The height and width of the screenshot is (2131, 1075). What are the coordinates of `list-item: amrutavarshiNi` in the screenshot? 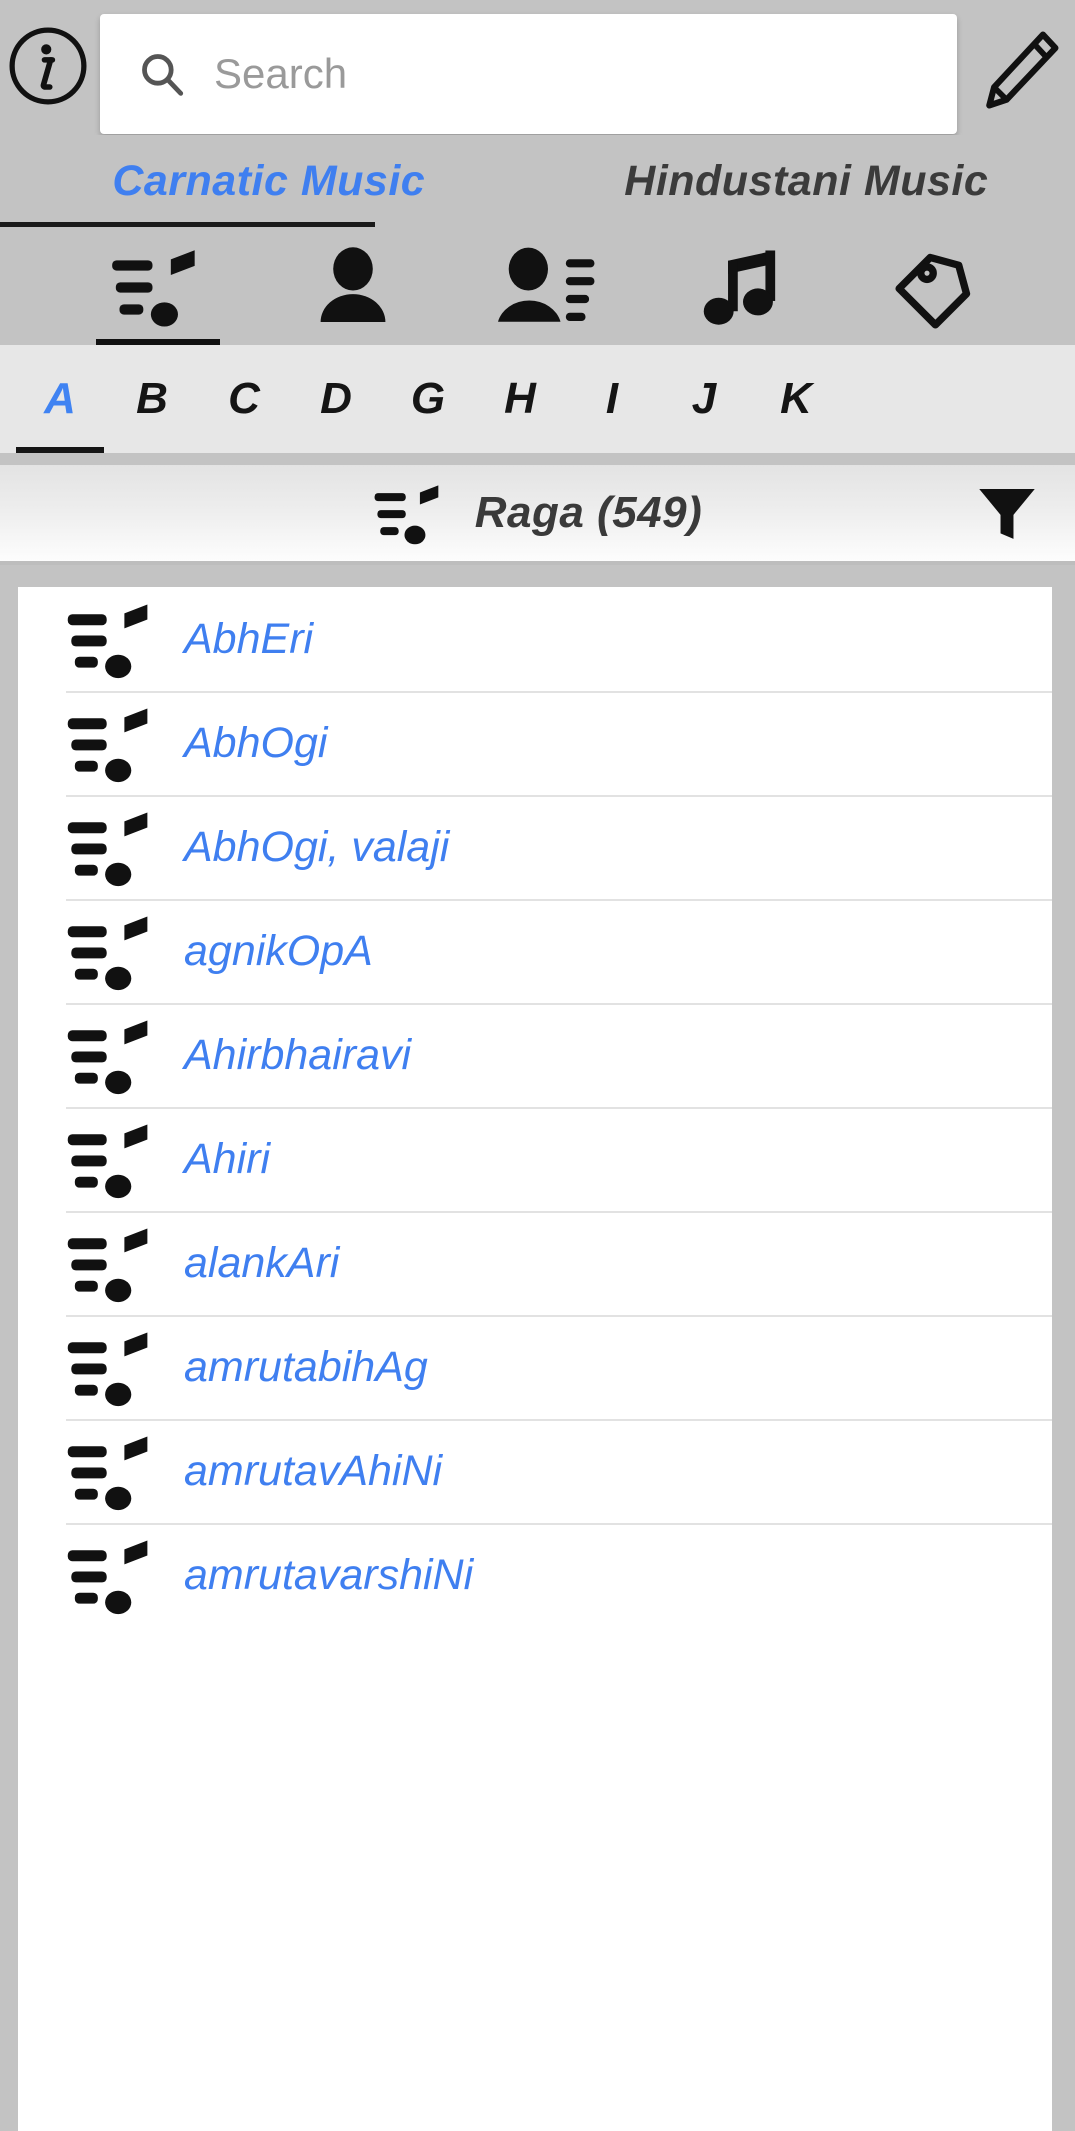 It's located at (535, 1575).